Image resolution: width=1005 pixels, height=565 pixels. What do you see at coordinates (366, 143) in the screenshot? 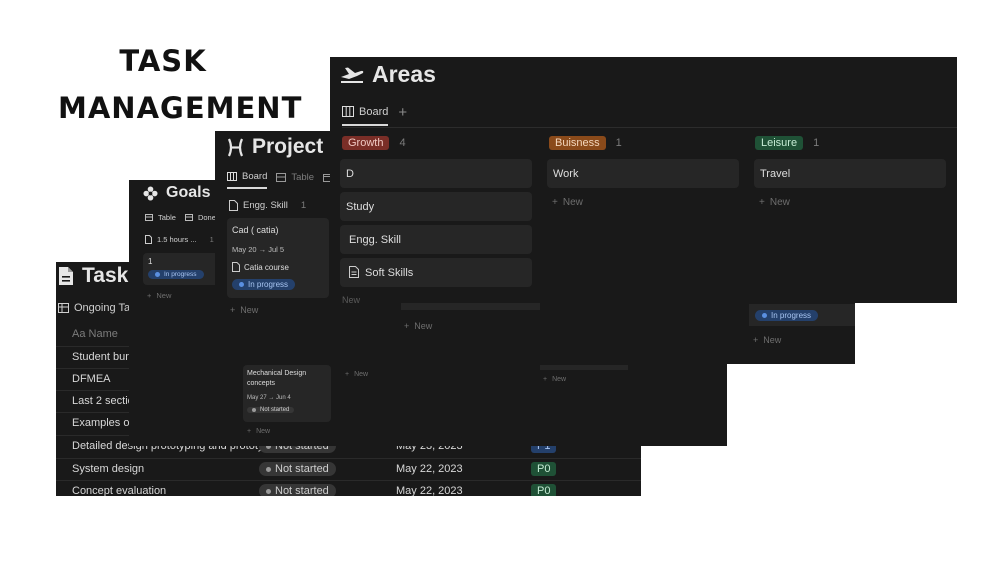
I see `group-tag: Growth` at bounding box center [366, 143].